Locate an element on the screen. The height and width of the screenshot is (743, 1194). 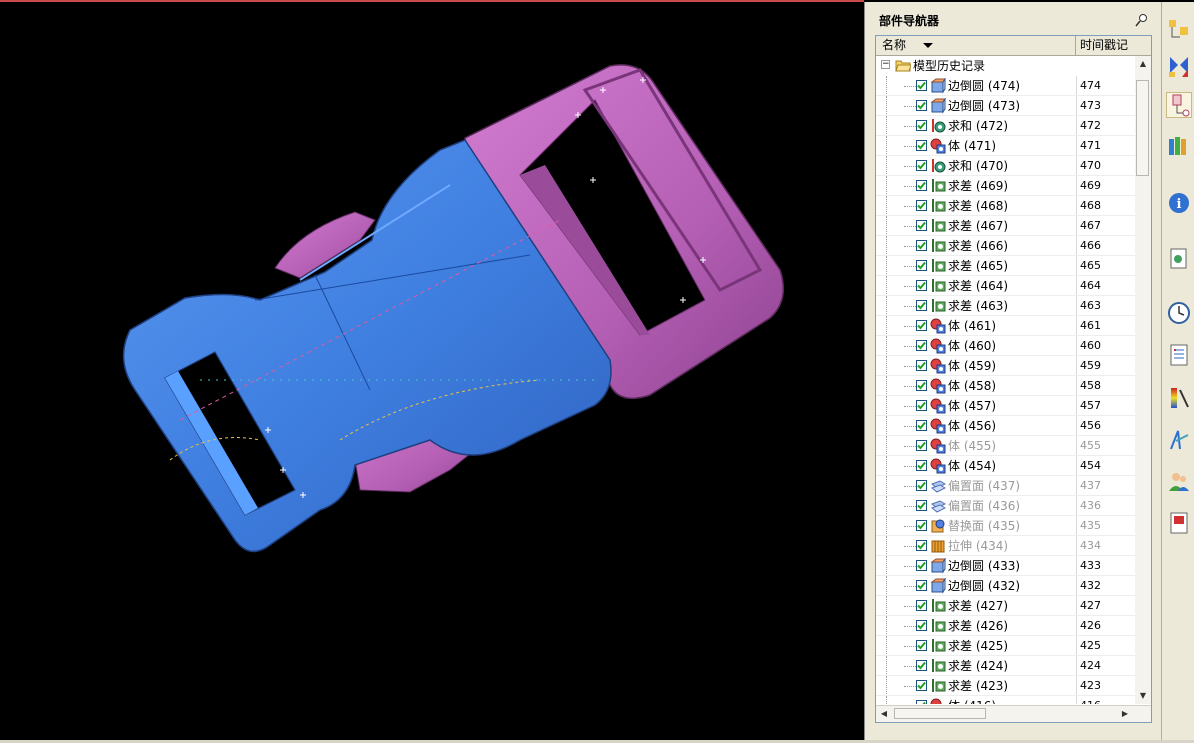
edge-blend-icon is located at coordinates (938, 86).